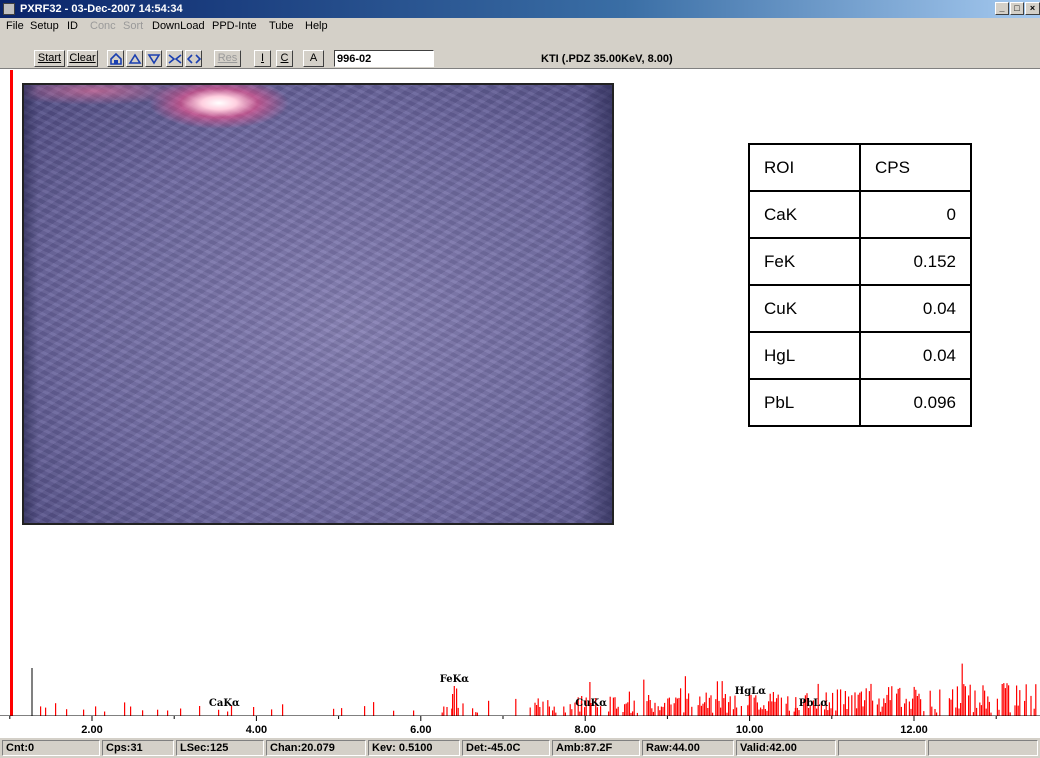  What do you see at coordinates (414, 748) in the screenshot?
I see `status-kev: Kev: 0.5100` at bounding box center [414, 748].